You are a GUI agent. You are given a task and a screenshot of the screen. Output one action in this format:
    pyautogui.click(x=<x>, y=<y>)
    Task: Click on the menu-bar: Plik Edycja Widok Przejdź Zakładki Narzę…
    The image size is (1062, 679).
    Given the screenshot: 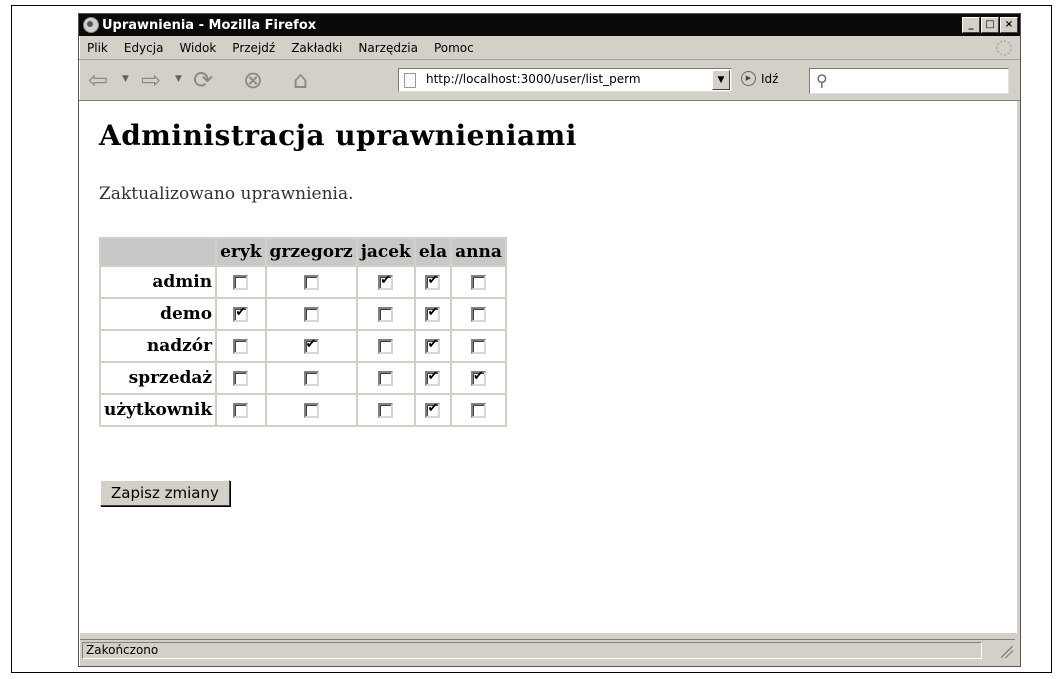 What is the action you would take?
    pyautogui.click(x=549, y=48)
    